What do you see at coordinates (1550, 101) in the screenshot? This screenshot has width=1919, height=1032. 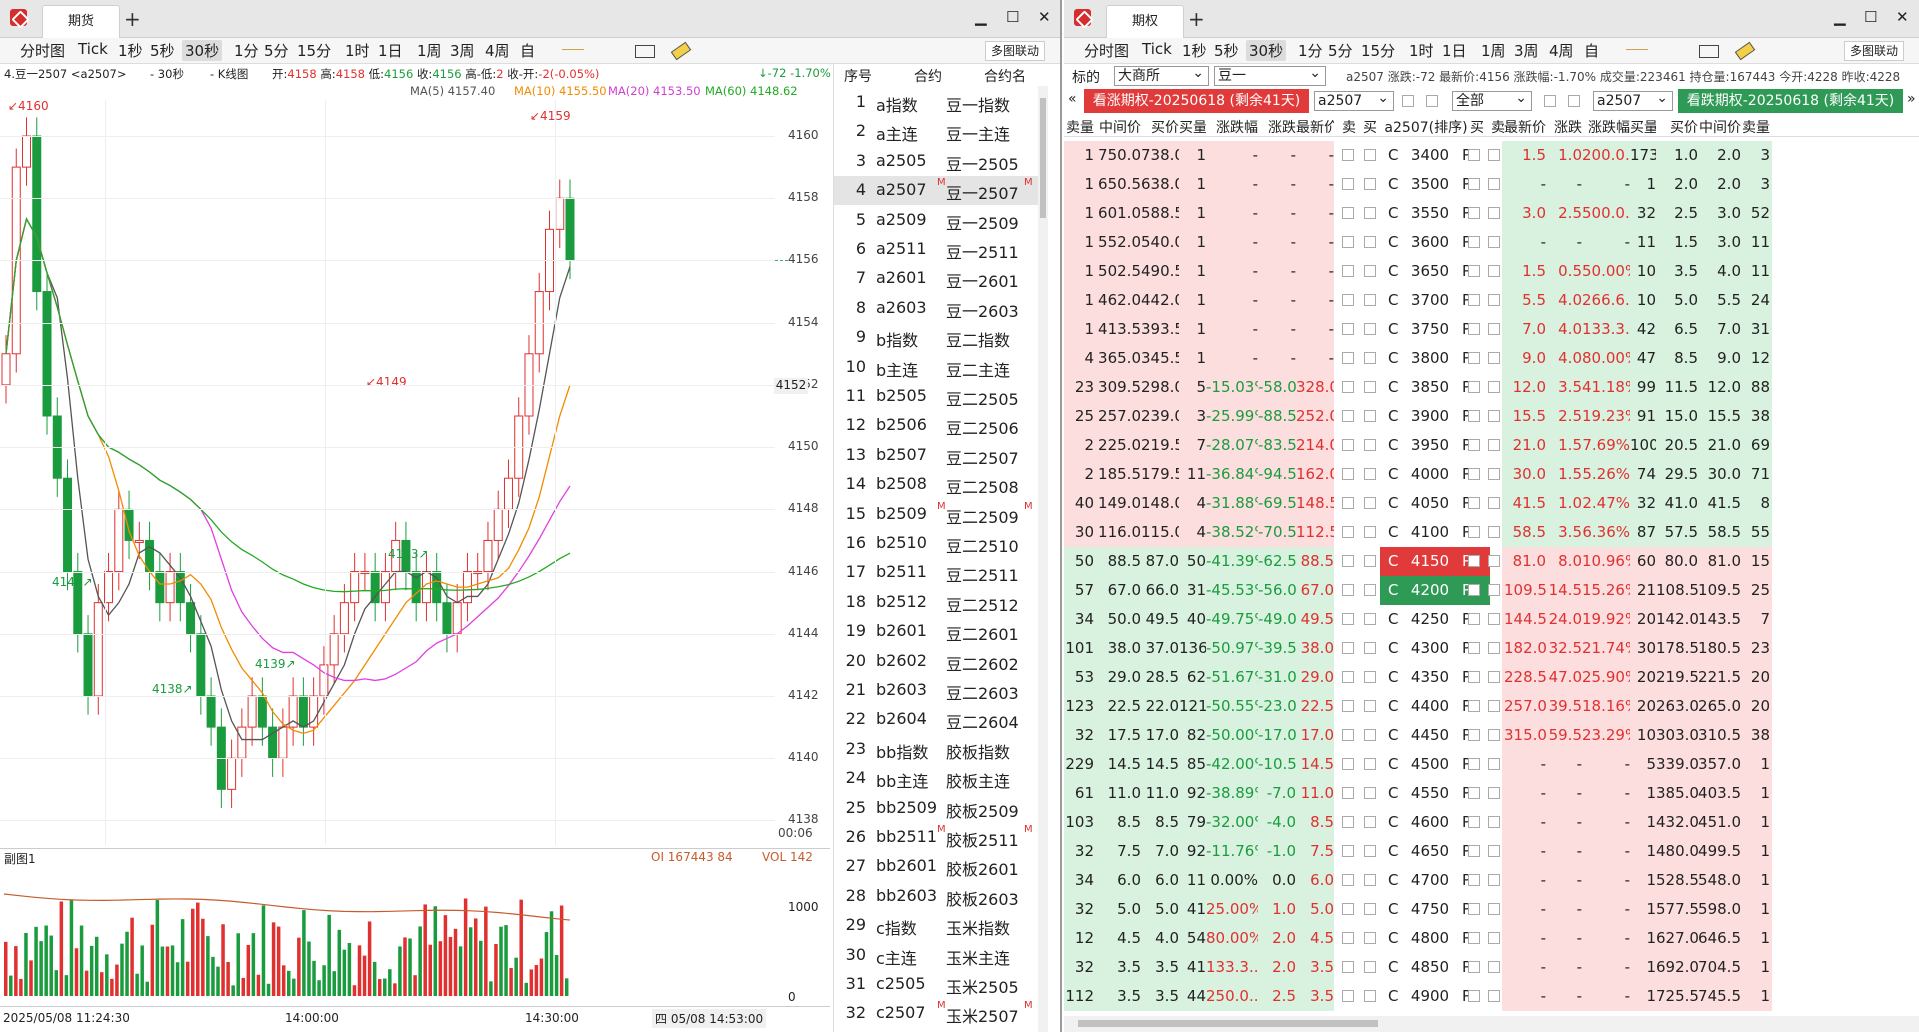 I see `put-checkbox-buy` at bounding box center [1550, 101].